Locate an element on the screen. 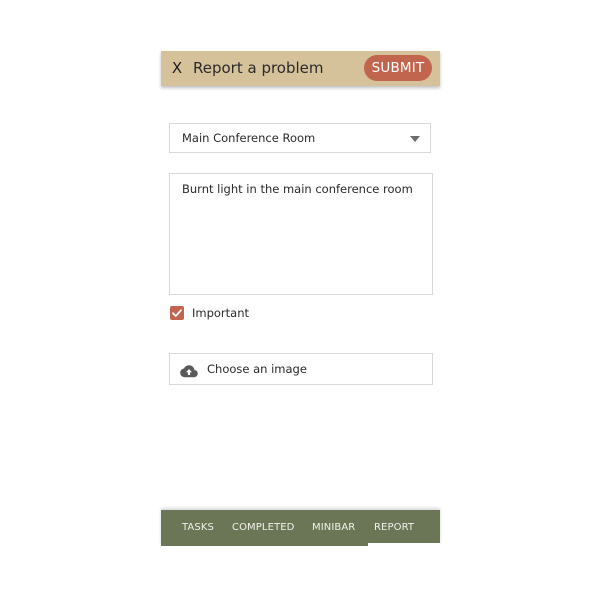 The width and height of the screenshot is (600, 600). tab-tasks: TASKS is located at coordinates (198, 528).